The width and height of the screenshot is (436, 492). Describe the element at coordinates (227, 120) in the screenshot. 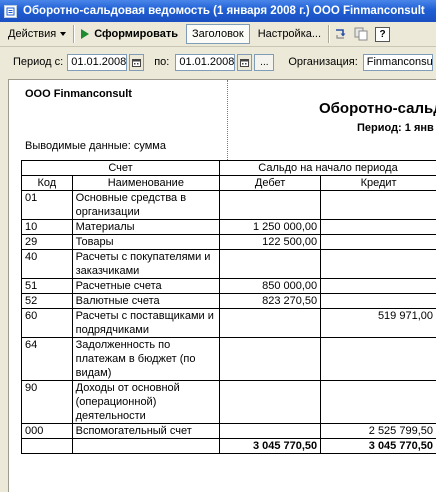

I see `page-break-line` at that location.